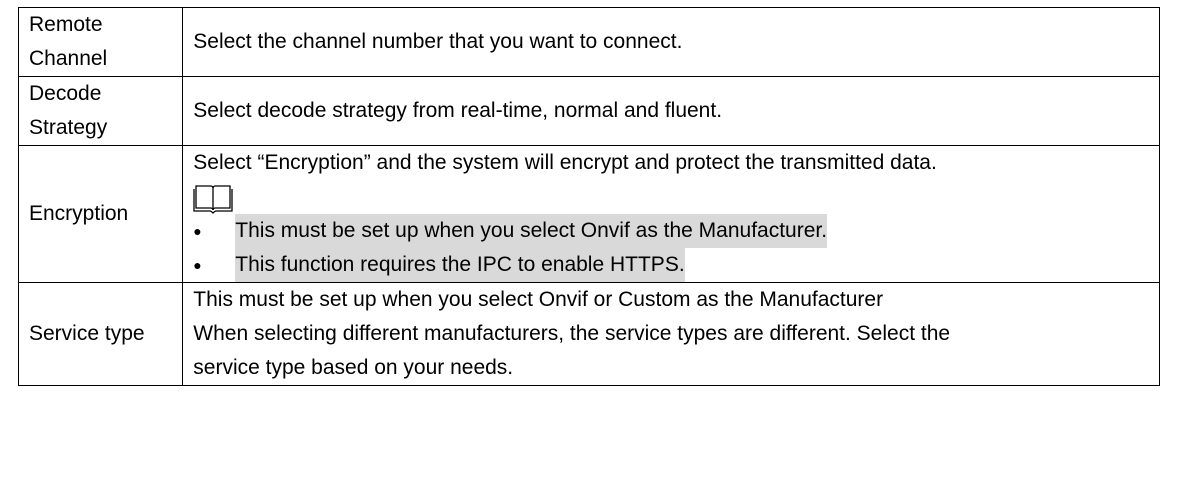 This screenshot has height=479, width=1179. Describe the element at coordinates (87, 333) in the screenshot. I see `param-name: Service type` at that location.